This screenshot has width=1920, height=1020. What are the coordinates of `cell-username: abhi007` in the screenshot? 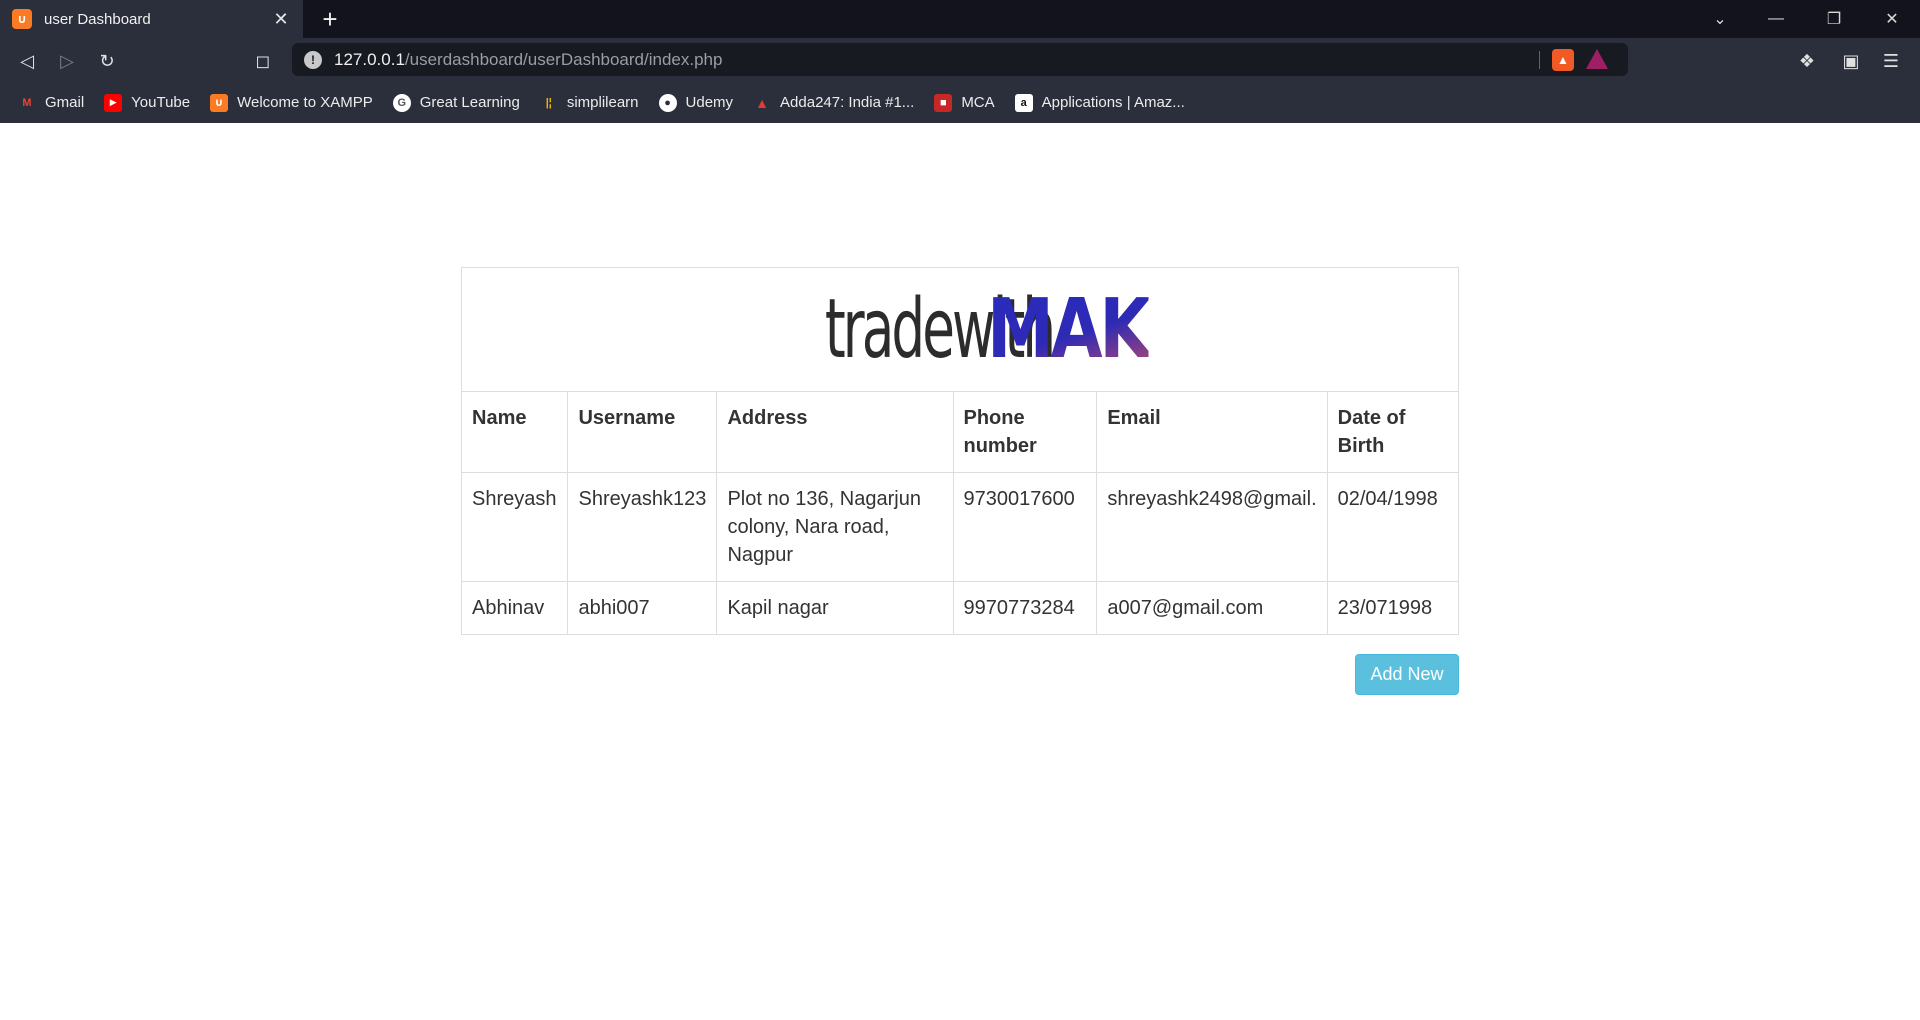 It's located at (642, 607).